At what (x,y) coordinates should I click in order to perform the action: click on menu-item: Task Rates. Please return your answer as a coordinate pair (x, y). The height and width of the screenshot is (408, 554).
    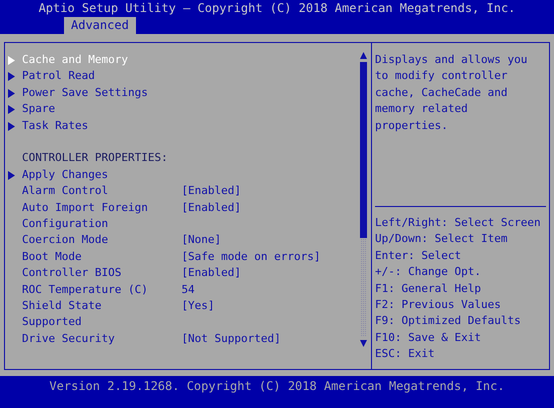
    Looking at the image, I should click on (55, 126).